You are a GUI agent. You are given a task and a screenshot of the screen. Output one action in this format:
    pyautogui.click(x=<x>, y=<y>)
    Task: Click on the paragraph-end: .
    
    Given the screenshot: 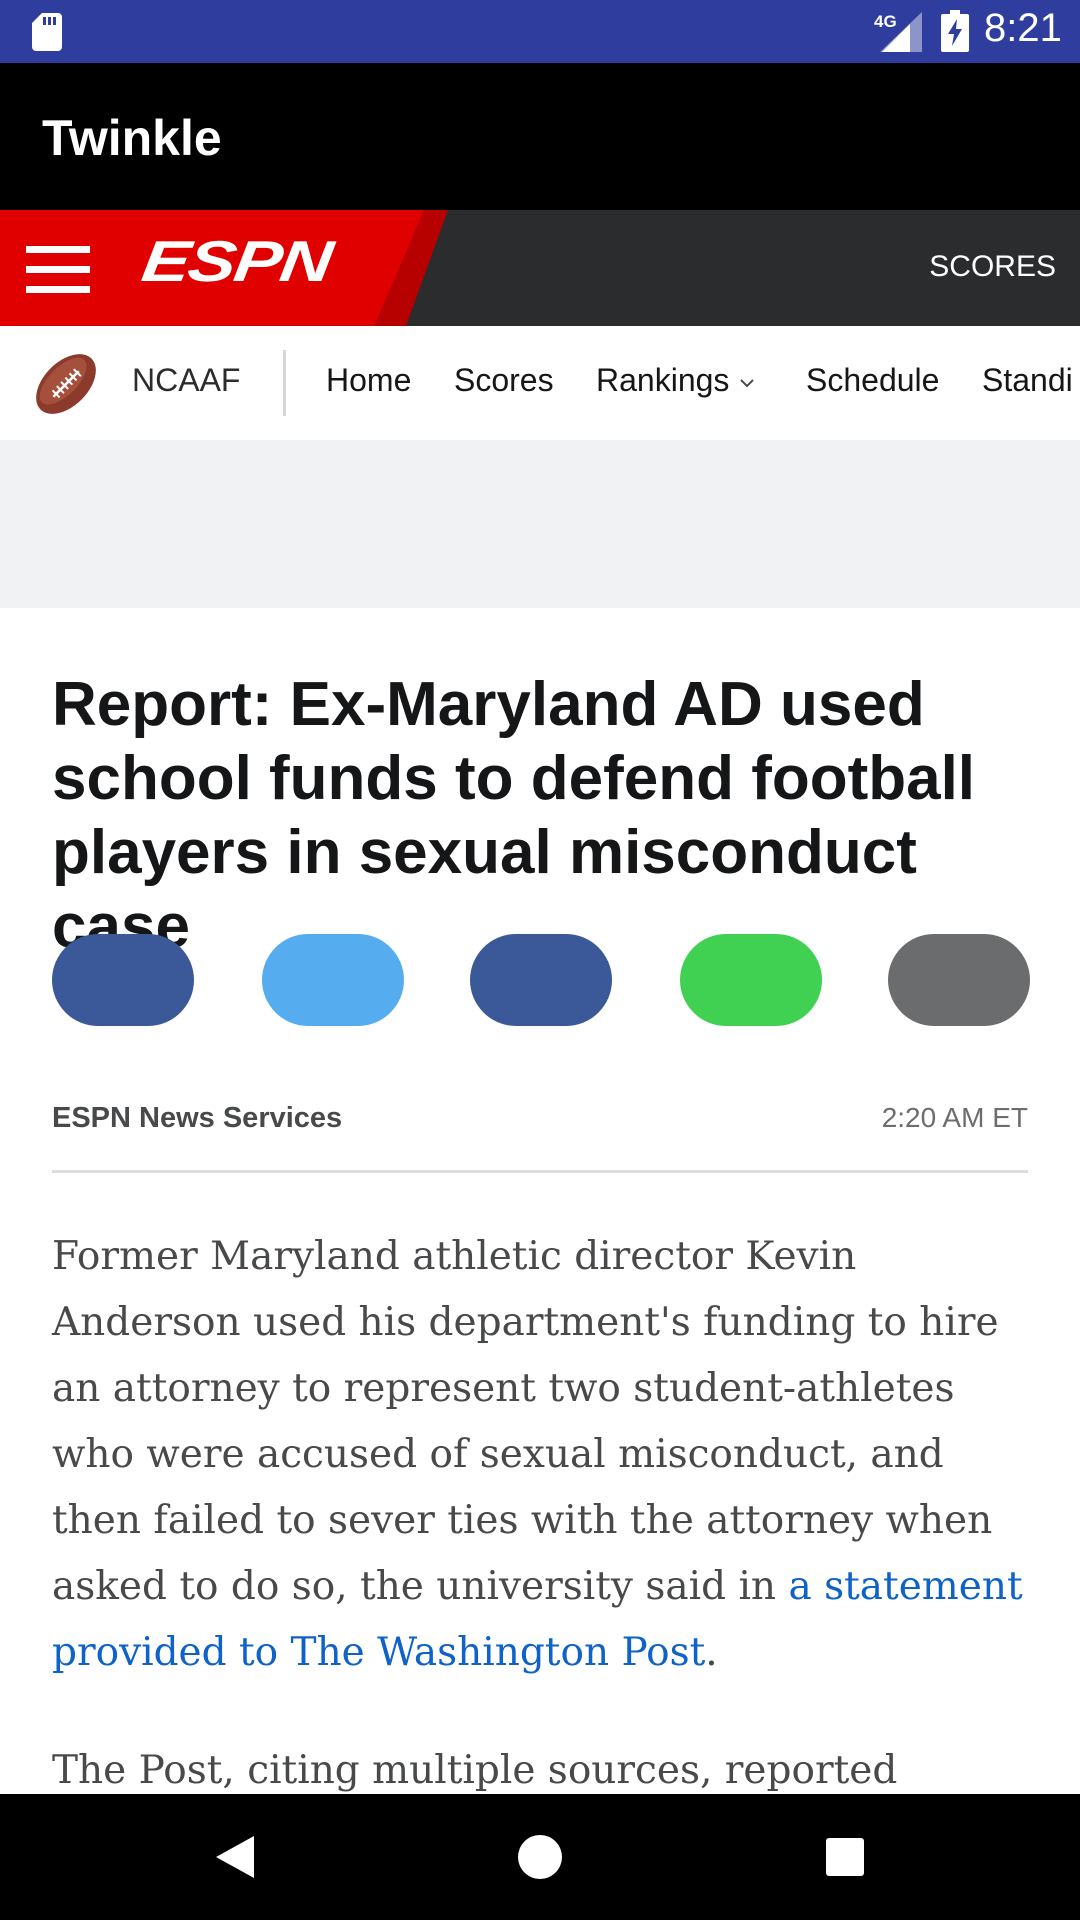 What is the action you would take?
    pyautogui.click(x=711, y=1652)
    